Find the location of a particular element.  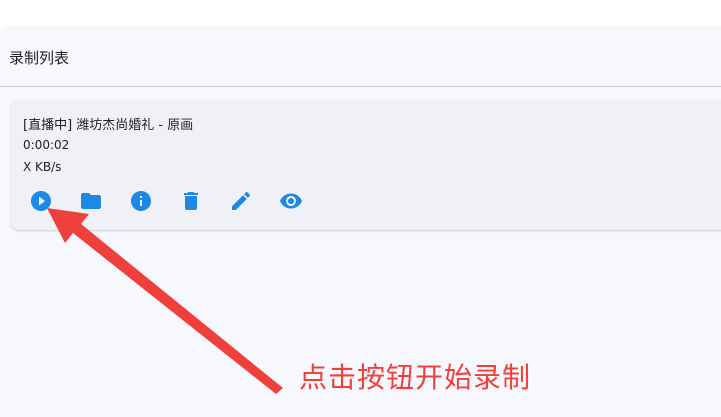

recording-speed: X KB/s is located at coordinates (42, 167).